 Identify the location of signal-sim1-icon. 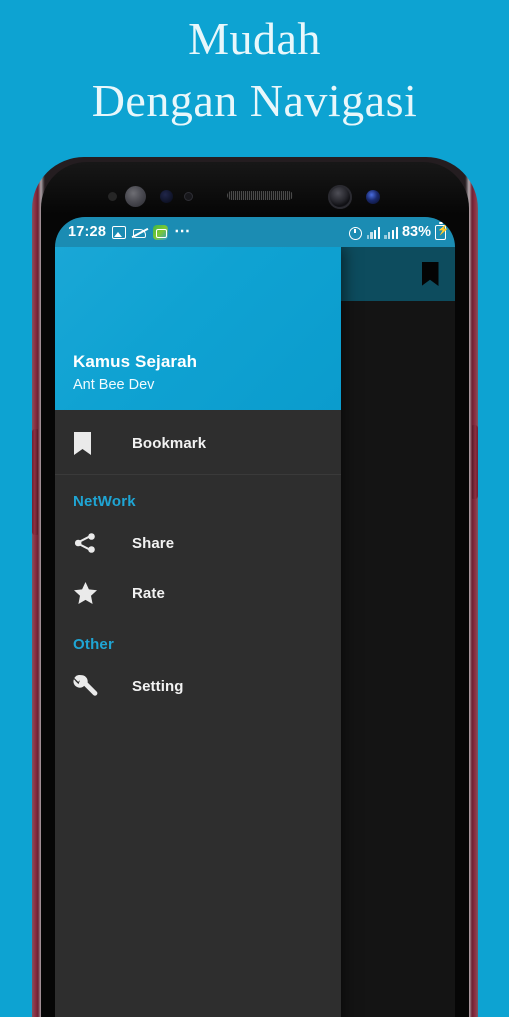
(373, 232).